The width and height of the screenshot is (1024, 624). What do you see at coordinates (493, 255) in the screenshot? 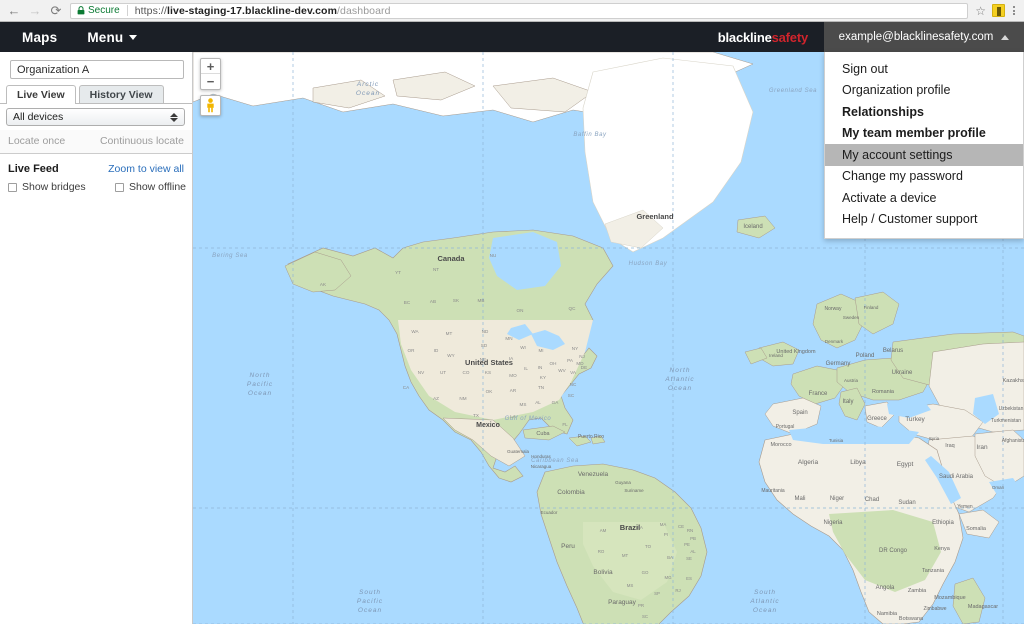
I see `state-label: NU` at bounding box center [493, 255].